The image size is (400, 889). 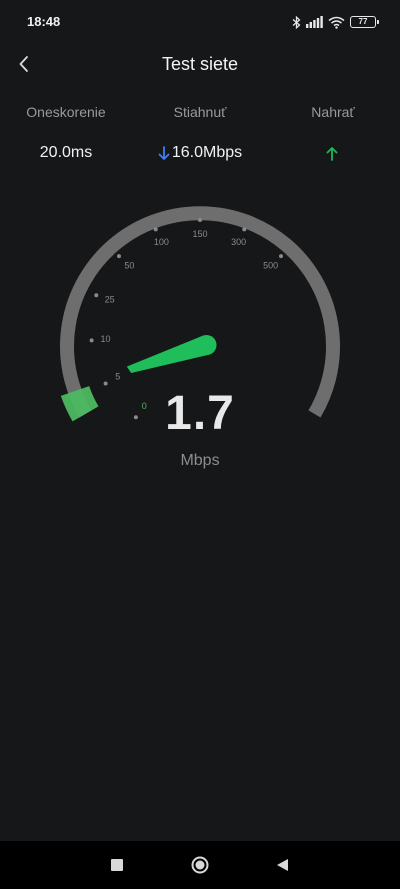 What do you see at coordinates (66, 112) in the screenshot?
I see `latency-label: Oneskorenie` at bounding box center [66, 112].